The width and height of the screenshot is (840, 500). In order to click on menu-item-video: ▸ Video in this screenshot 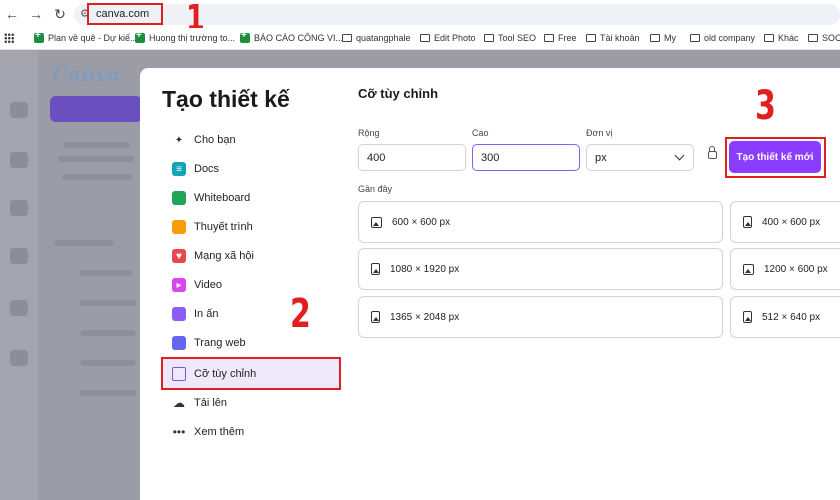, I will do `click(251, 285)`.